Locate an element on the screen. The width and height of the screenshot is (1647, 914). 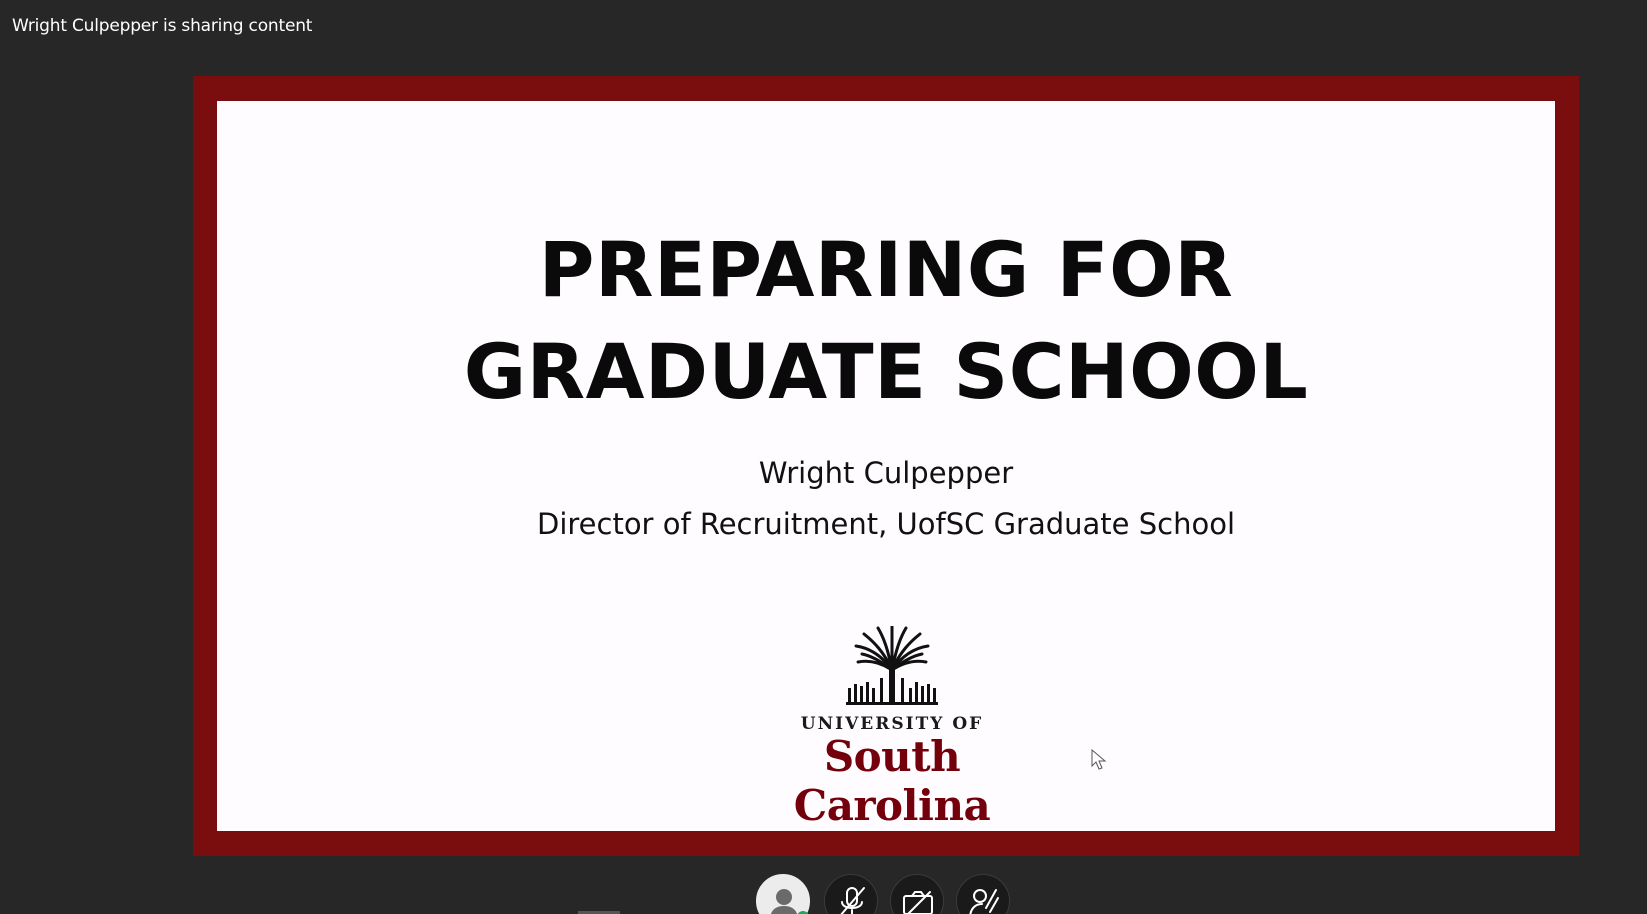
sharing-status-text: Wright Culpepper is sharing content is located at coordinates (162, 26).